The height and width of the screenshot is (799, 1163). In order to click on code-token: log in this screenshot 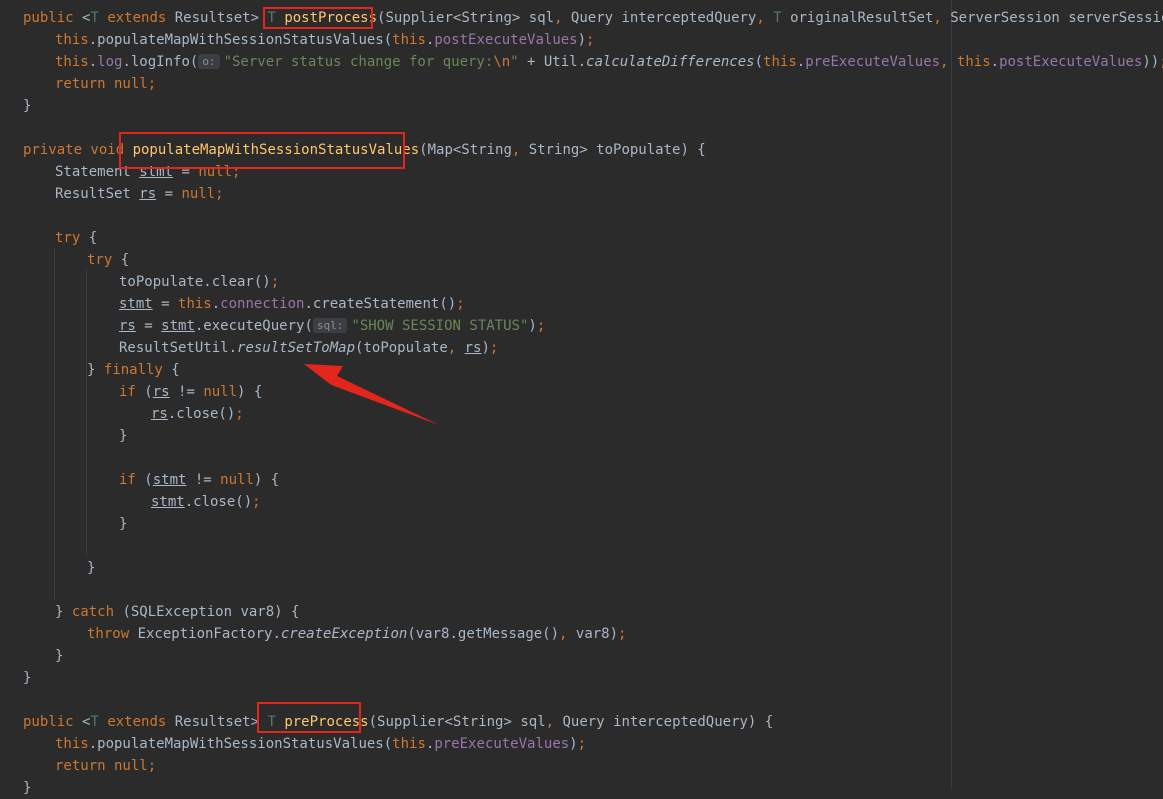, I will do `click(110, 62)`.